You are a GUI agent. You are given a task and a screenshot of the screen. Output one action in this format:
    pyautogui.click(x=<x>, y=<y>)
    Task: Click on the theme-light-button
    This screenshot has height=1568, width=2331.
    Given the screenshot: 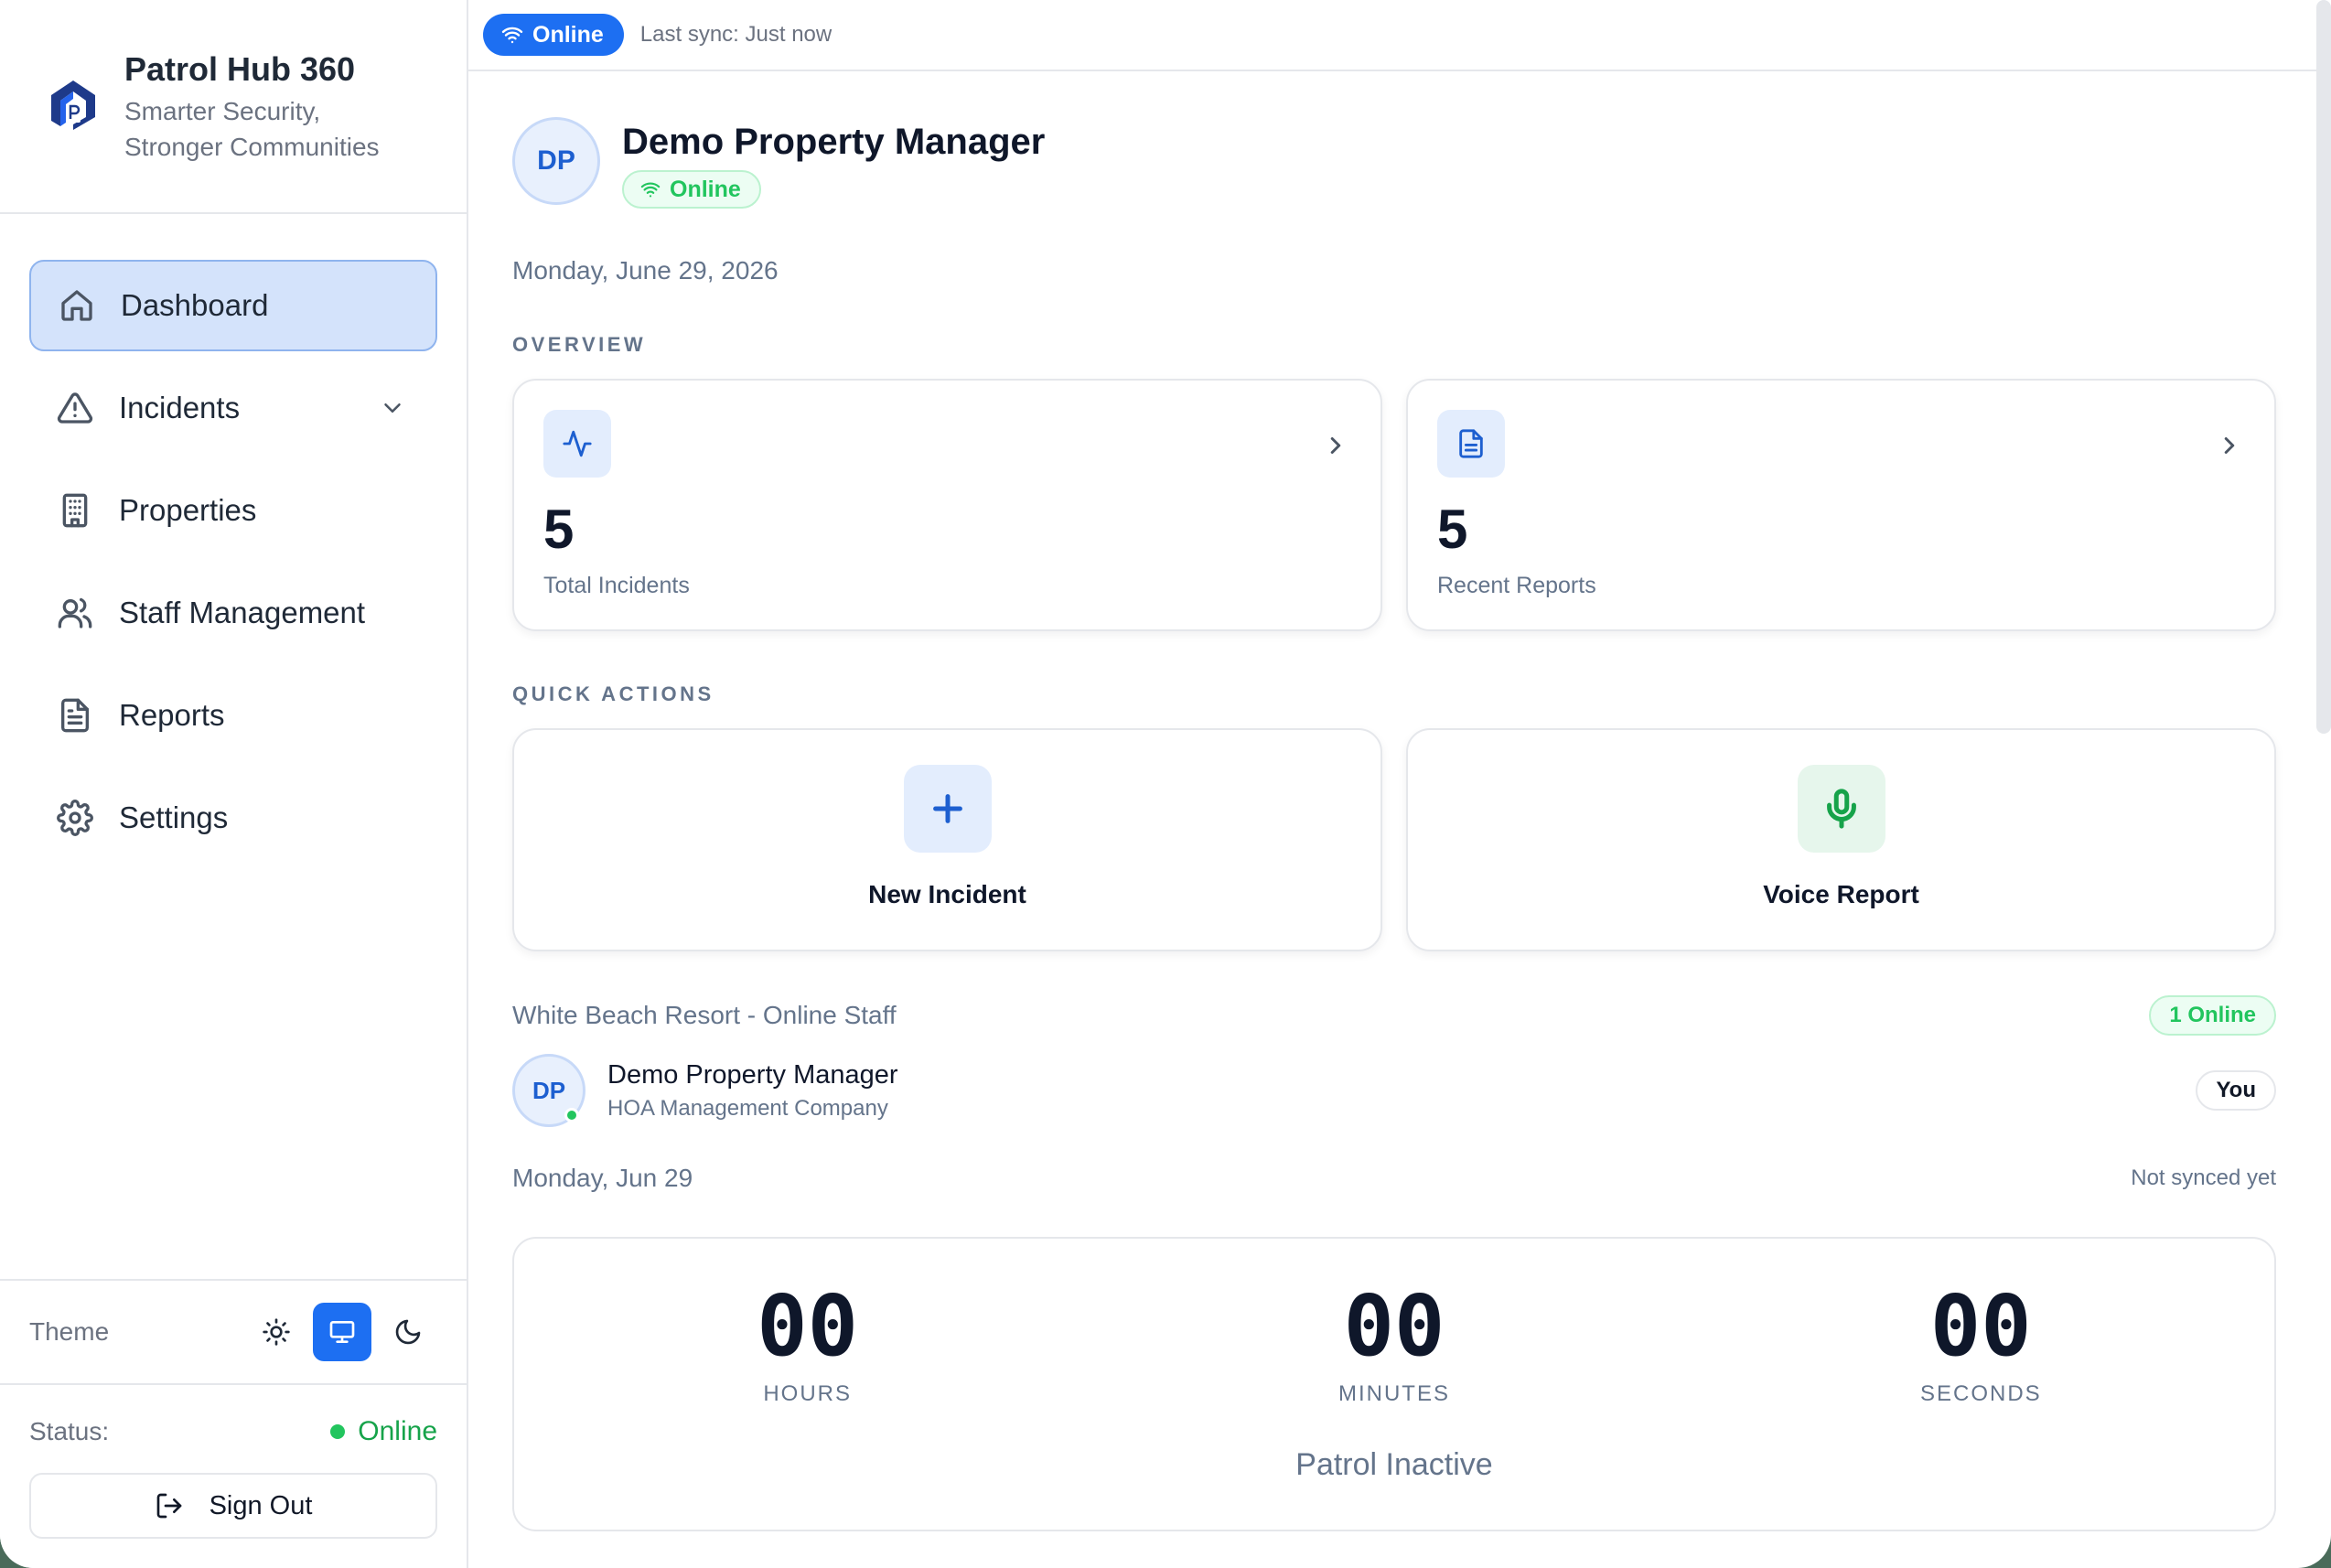 What is the action you would take?
    pyautogui.click(x=276, y=1332)
    